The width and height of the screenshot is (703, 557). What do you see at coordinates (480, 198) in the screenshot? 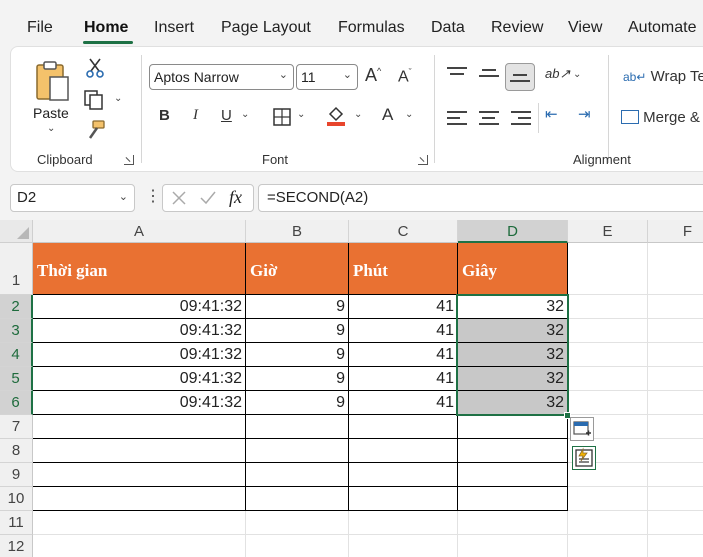
I see `formula-input: =SECOND(A2)` at bounding box center [480, 198].